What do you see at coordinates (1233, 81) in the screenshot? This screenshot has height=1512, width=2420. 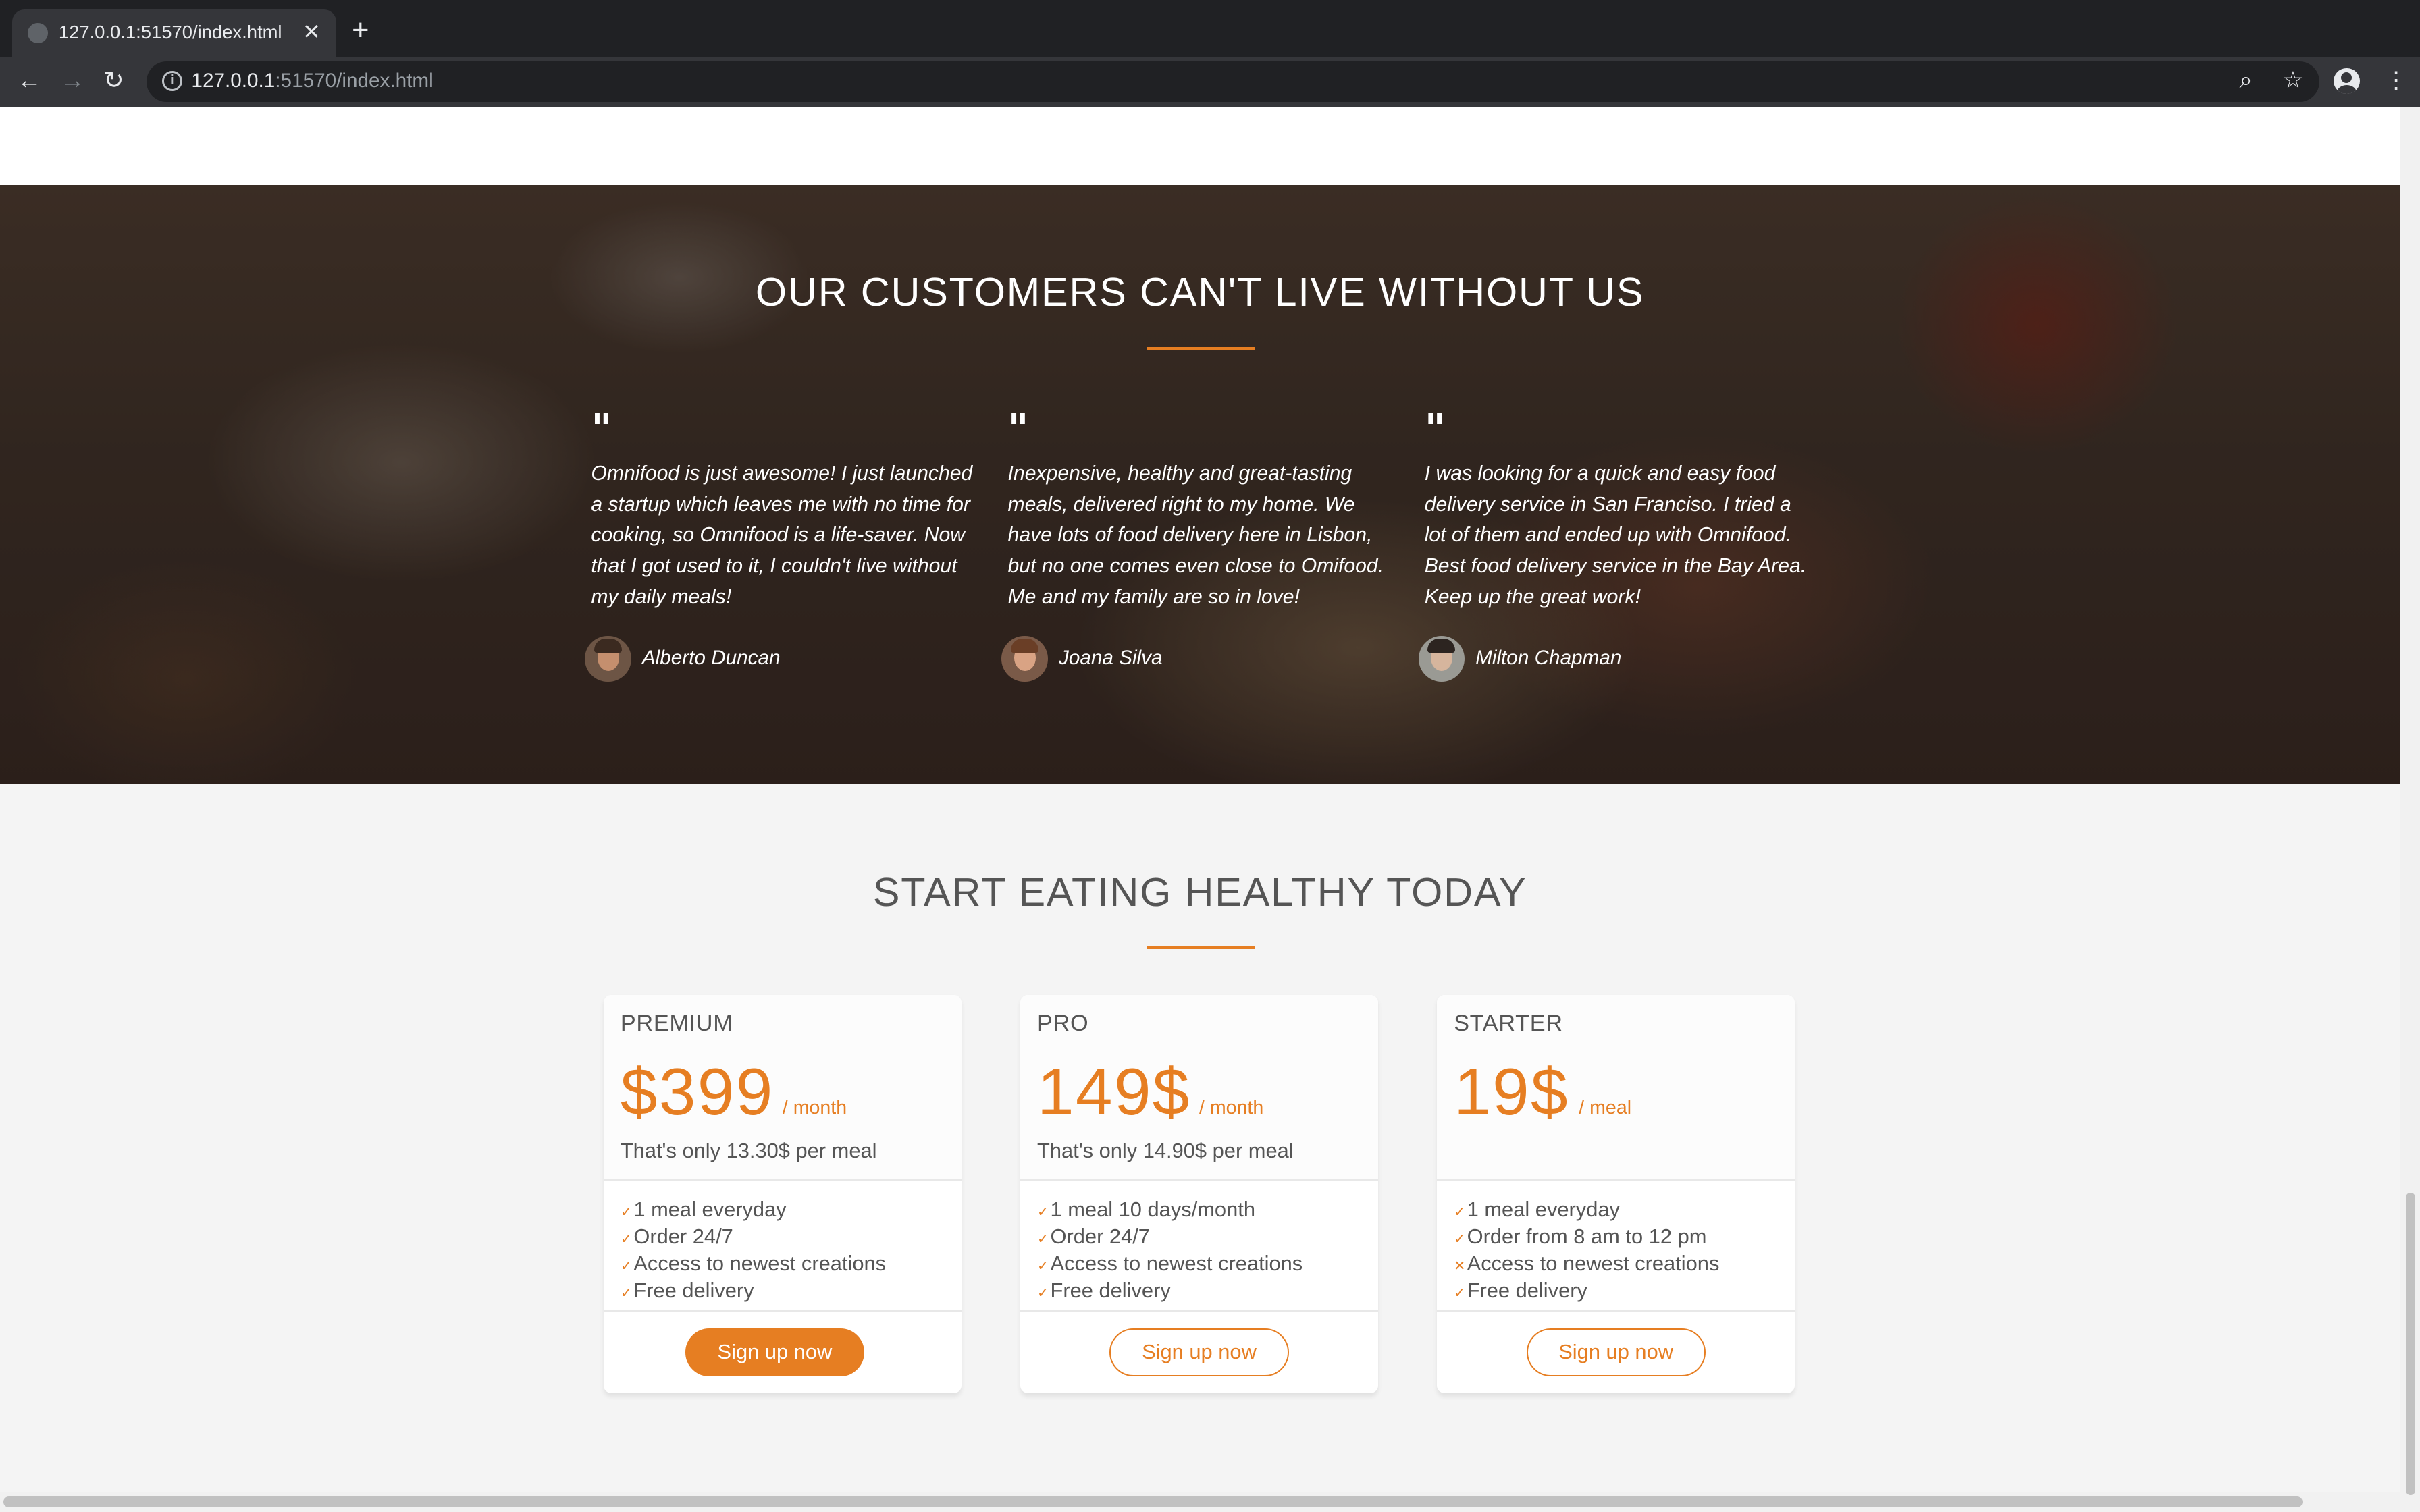 I see `address-bar: i 127.0.0.1:51570/index.html` at bounding box center [1233, 81].